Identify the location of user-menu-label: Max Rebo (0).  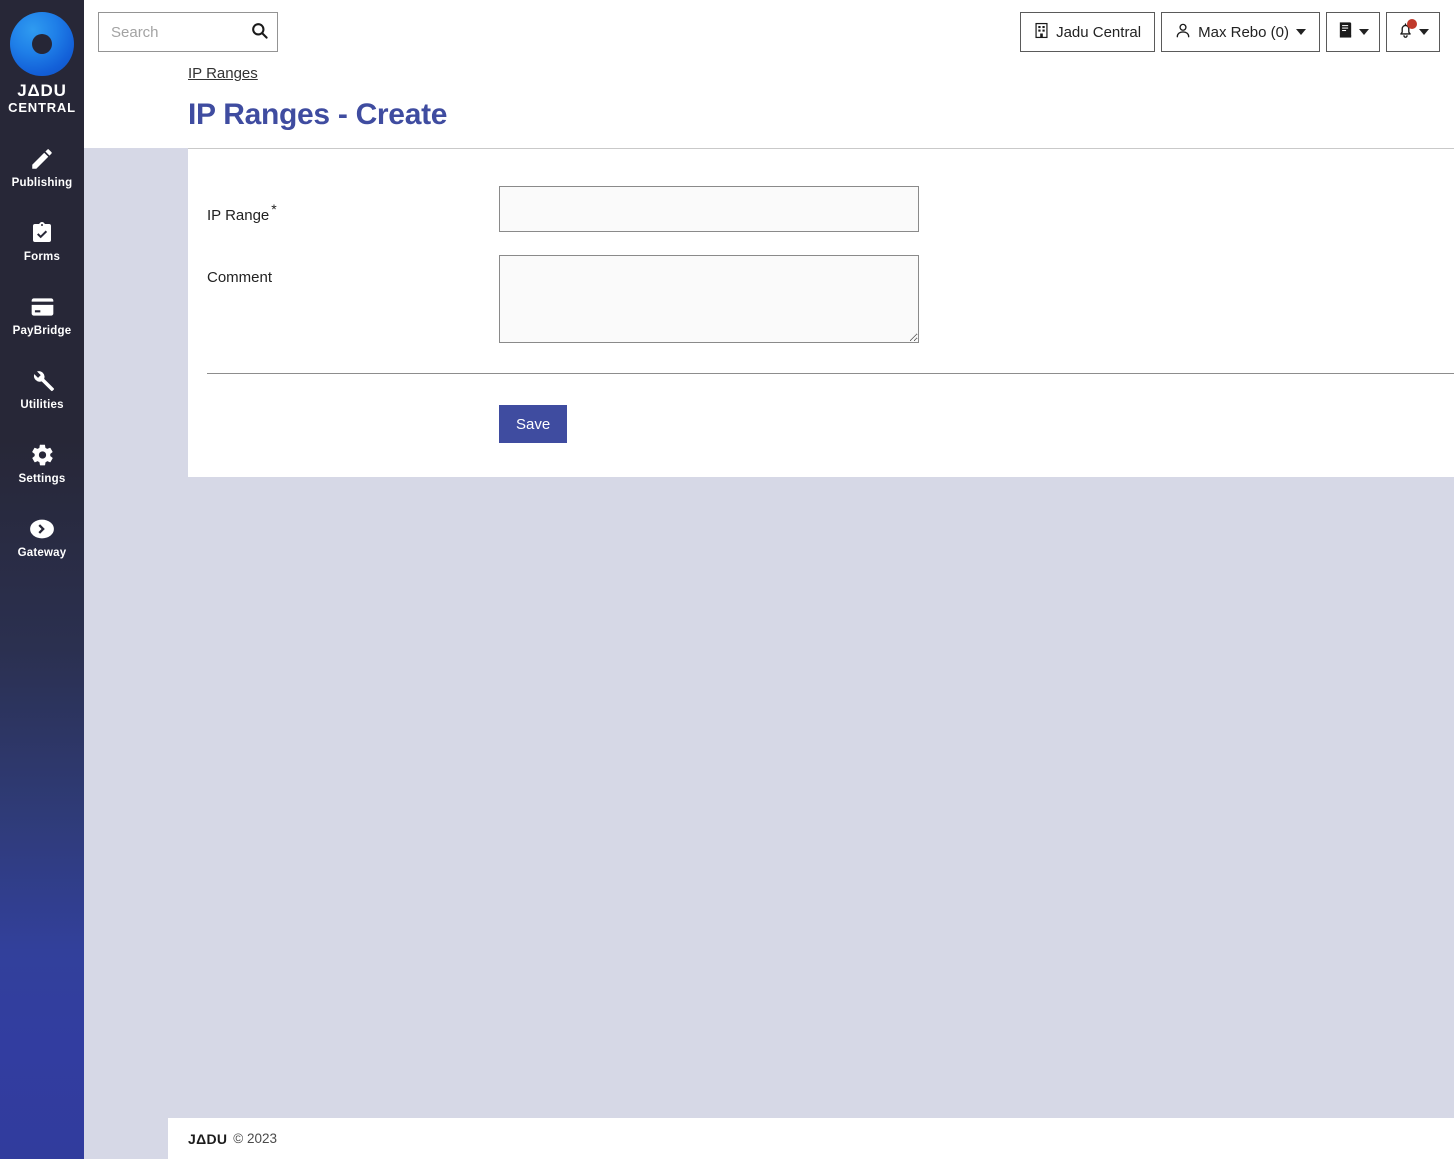
(1243, 32).